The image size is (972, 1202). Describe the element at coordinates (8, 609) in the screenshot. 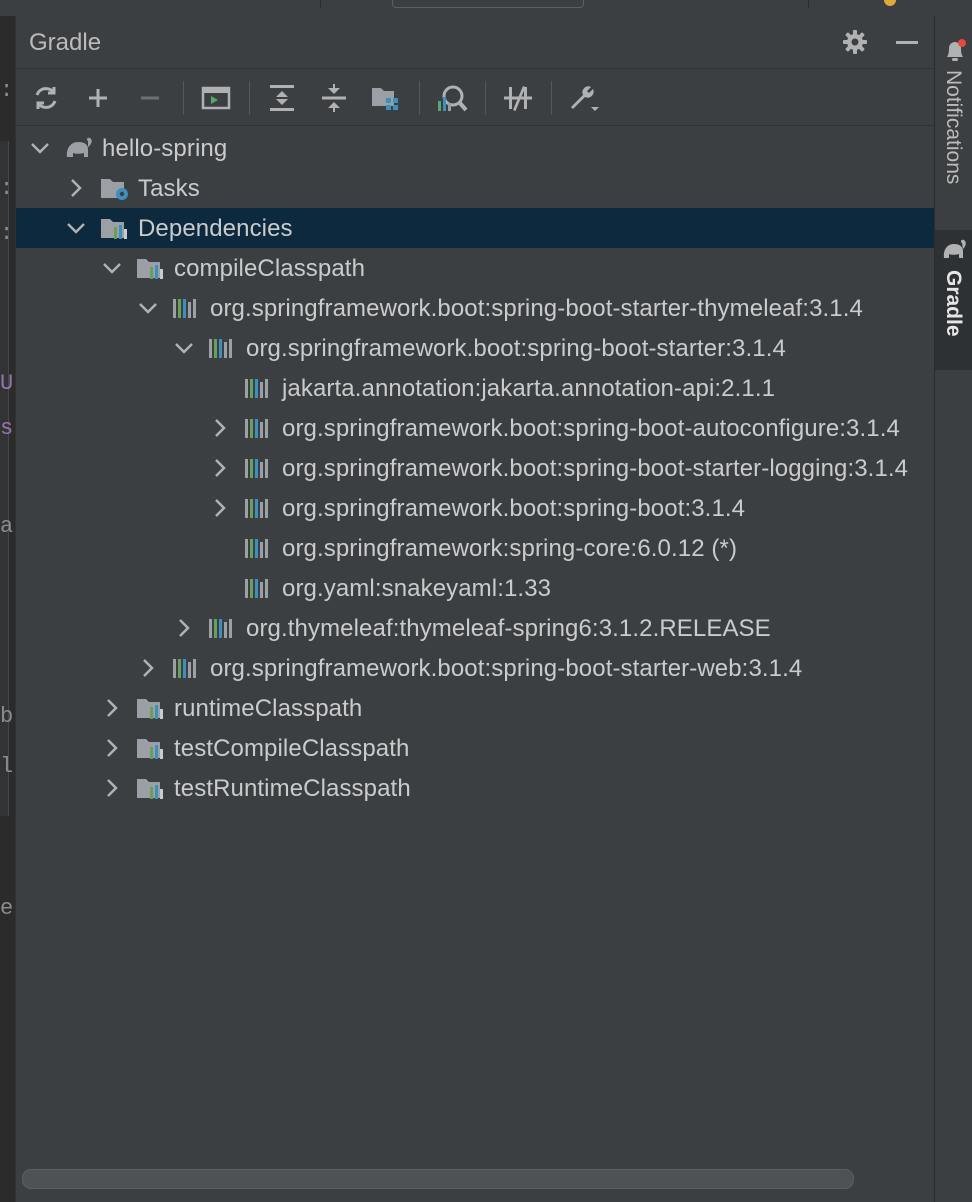

I see `editor-gutter: : : : U s a b l e` at that location.